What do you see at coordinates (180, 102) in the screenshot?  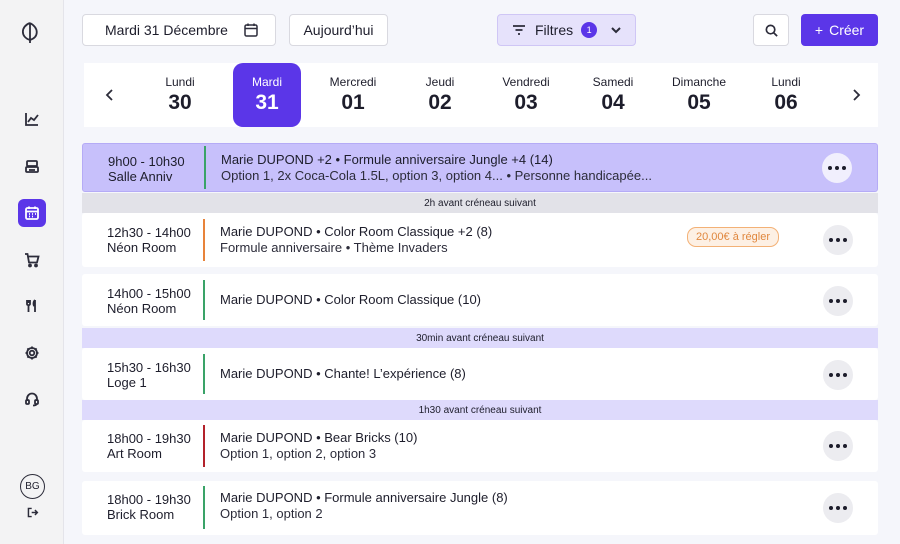 I see `day-number: 30` at bounding box center [180, 102].